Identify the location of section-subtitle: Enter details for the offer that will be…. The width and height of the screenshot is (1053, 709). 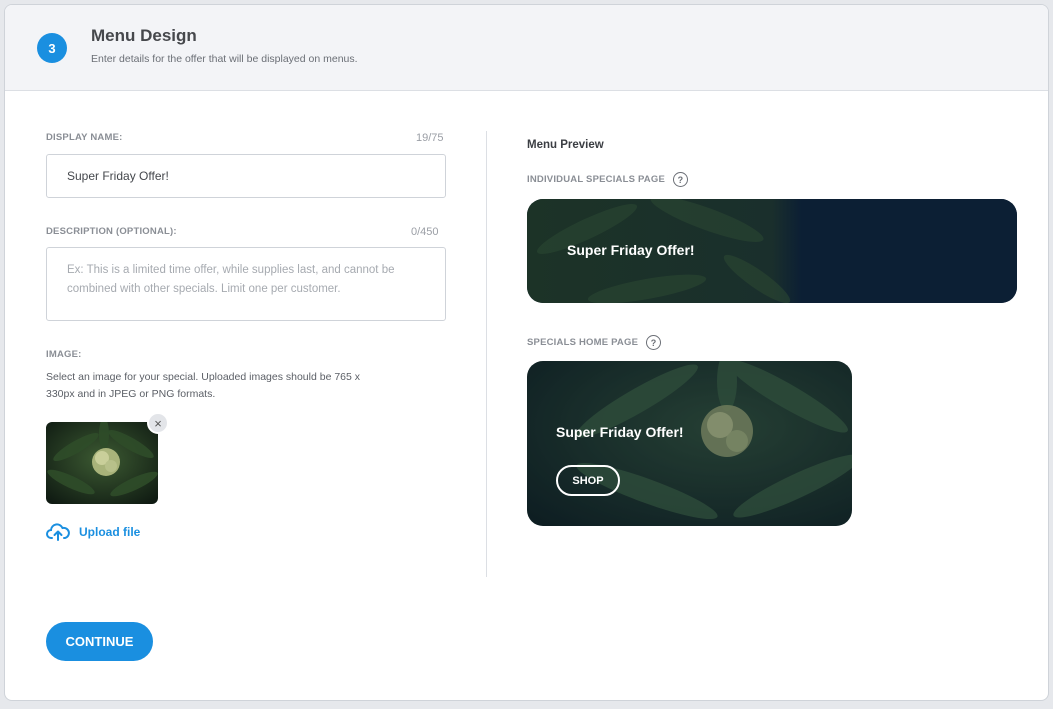
(224, 59).